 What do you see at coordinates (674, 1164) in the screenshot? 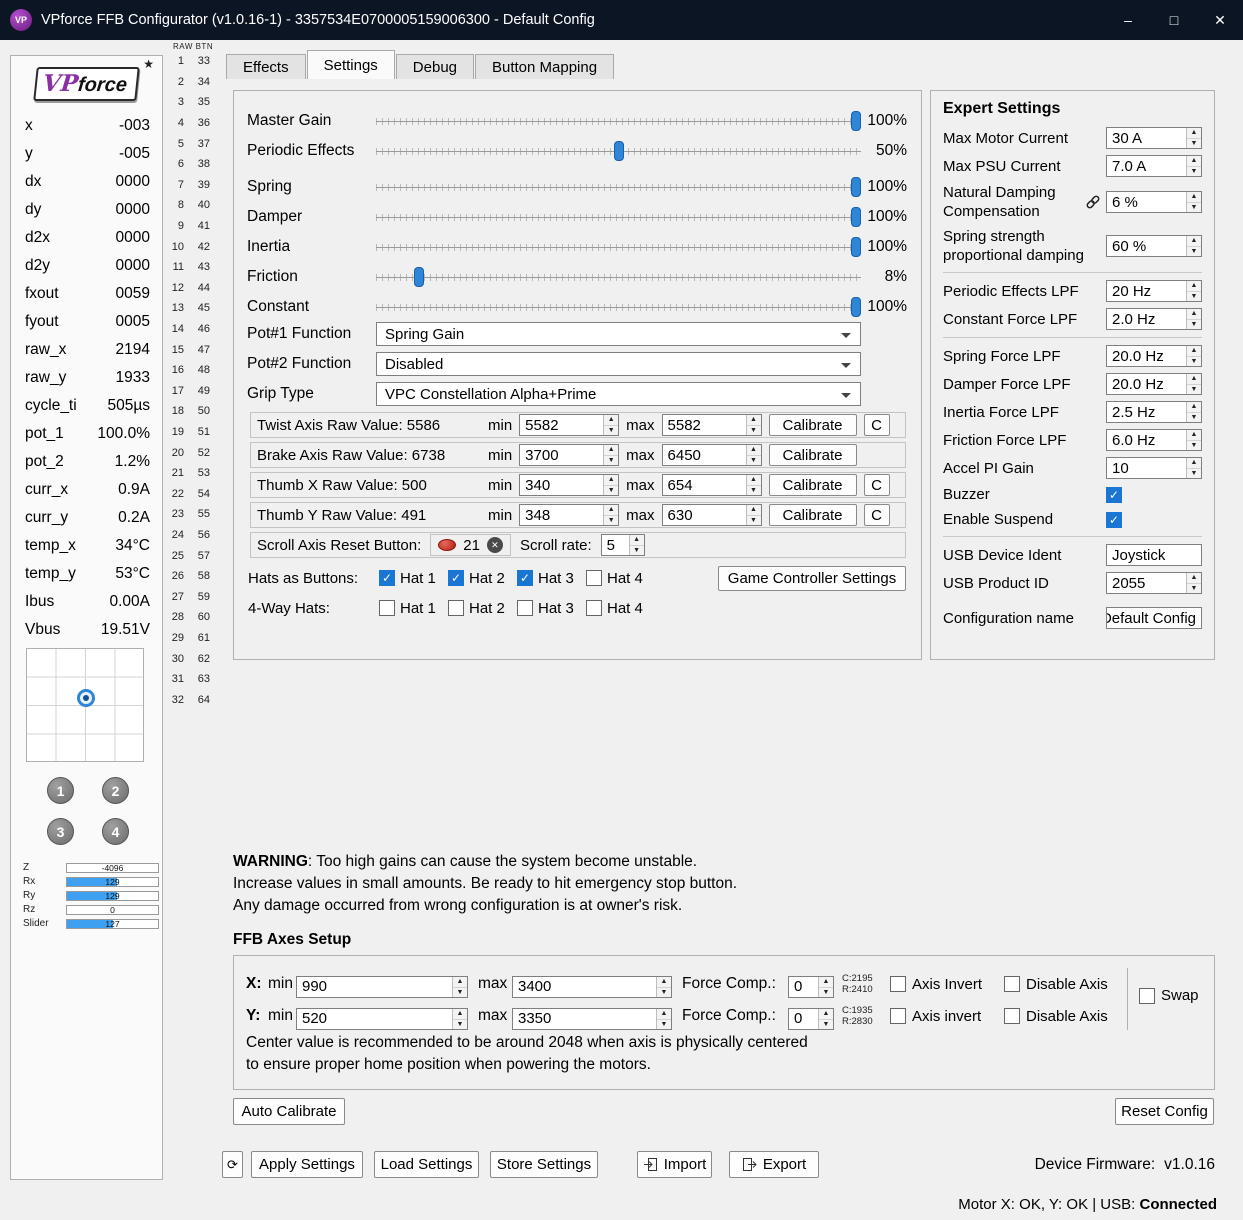
I see `import-button: Import` at bounding box center [674, 1164].